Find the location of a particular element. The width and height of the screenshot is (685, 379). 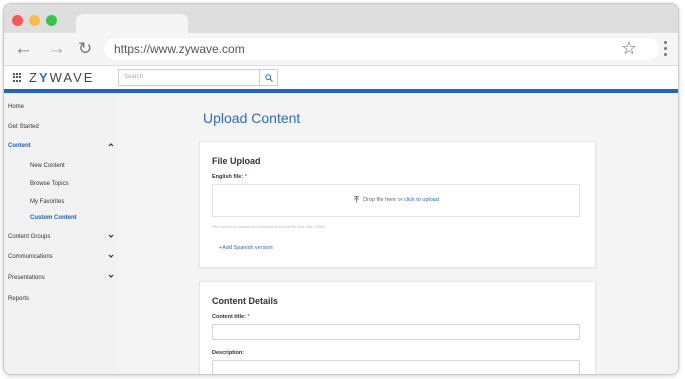

forward-arrow-icon: → is located at coordinates (56, 49).